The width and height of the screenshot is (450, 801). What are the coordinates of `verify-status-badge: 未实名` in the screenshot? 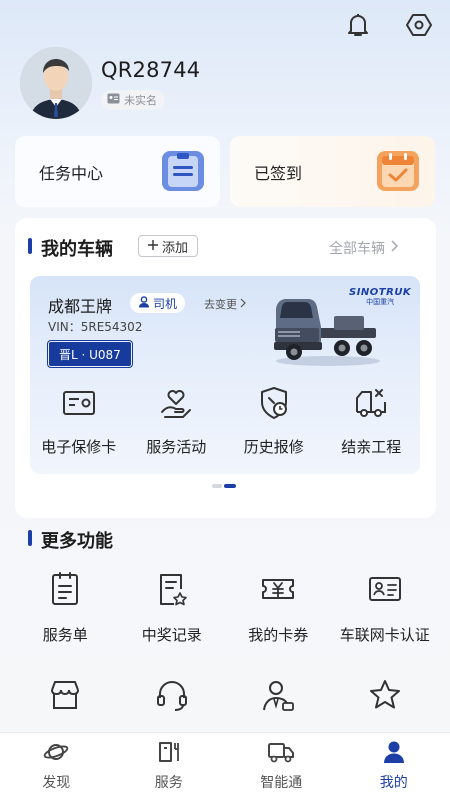 It's located at (133, 100).